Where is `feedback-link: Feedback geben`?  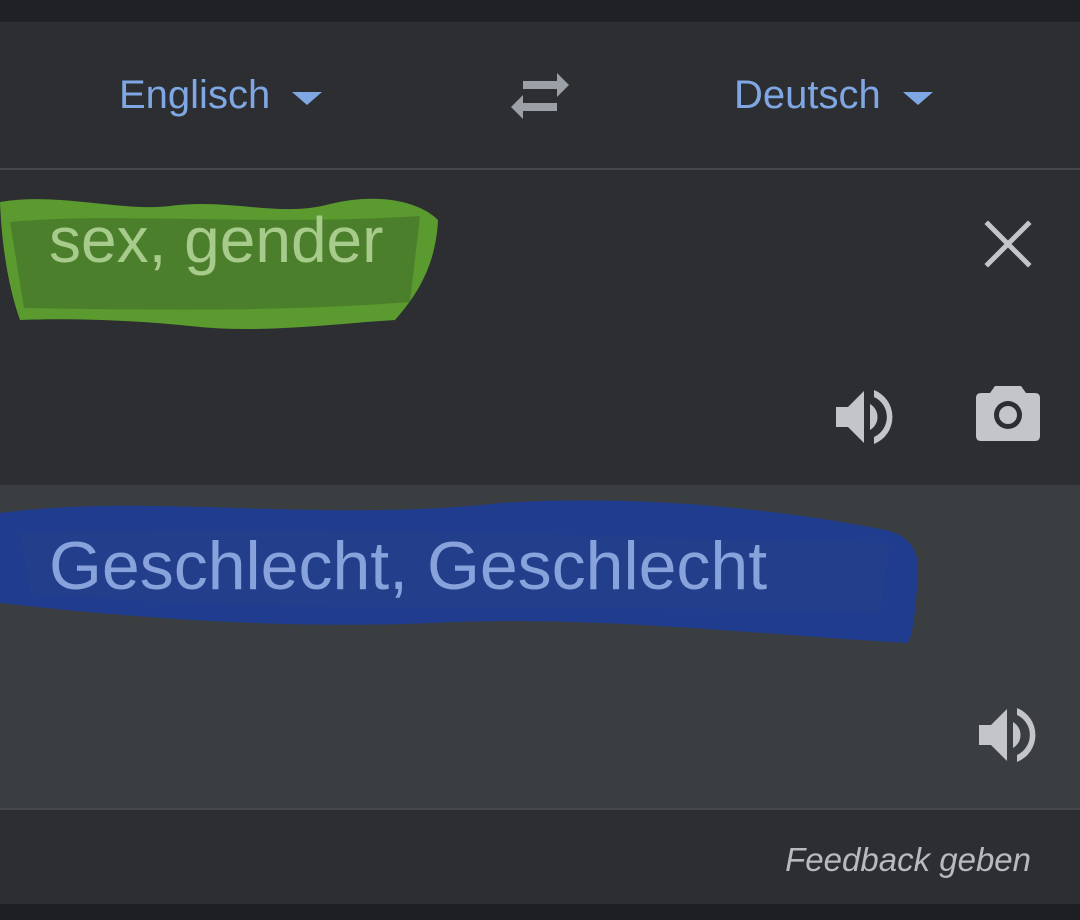
feedback-link: Feedback geben is located at coordinates (908, 860).